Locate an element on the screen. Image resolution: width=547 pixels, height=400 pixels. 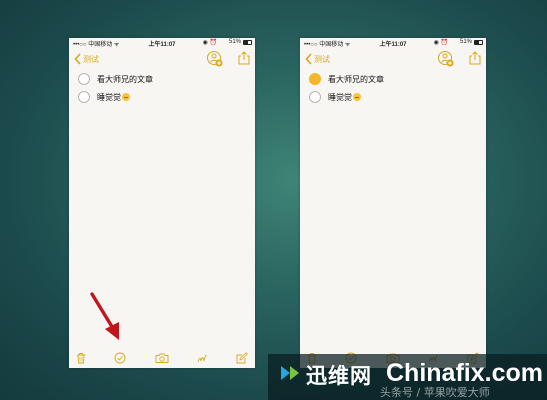
compose-icon is located at coordinates (242, 358).